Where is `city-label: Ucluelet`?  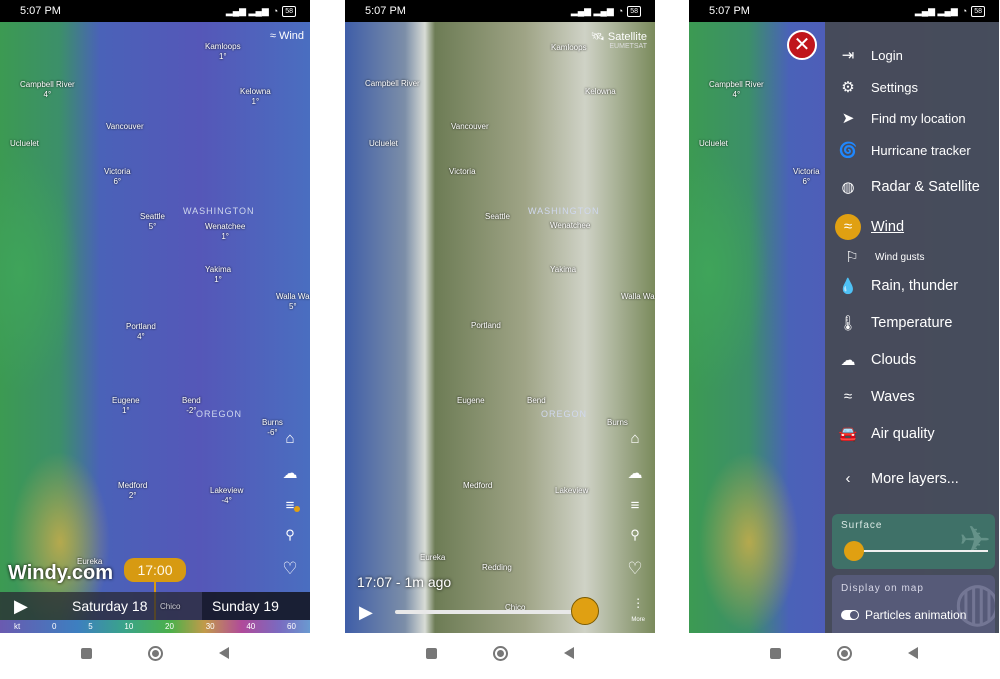
city-label: Ucluelet is located at coordinates (713, 143).